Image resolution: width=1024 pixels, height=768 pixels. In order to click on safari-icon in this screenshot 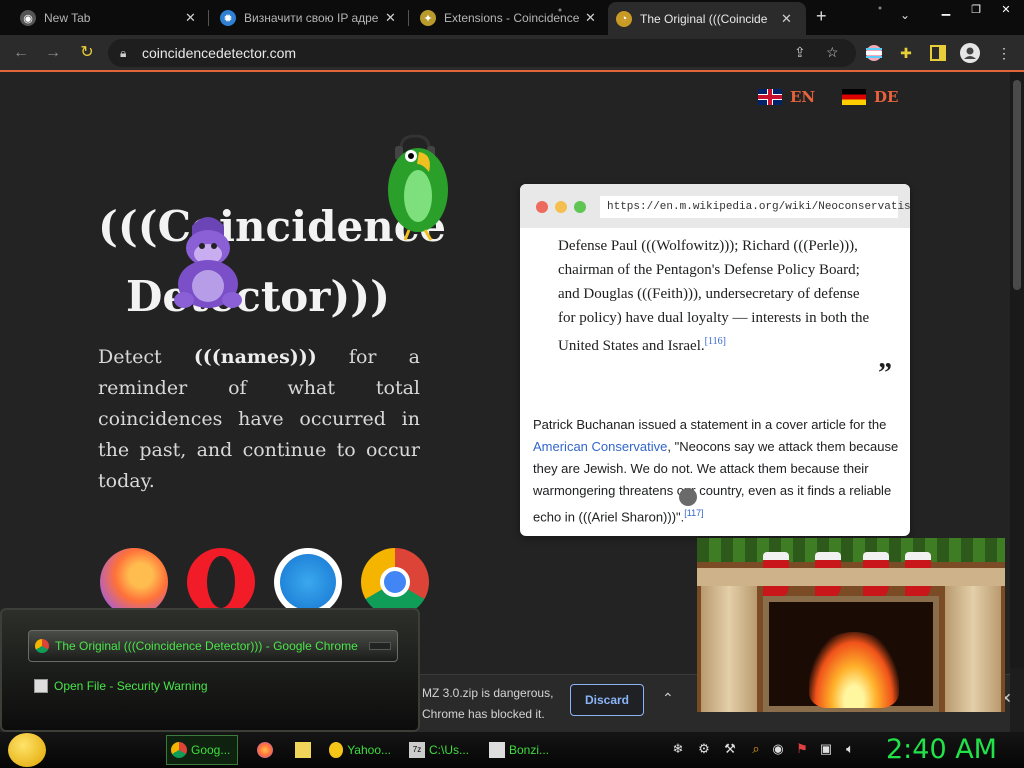, I will do `click(308, 582)`.